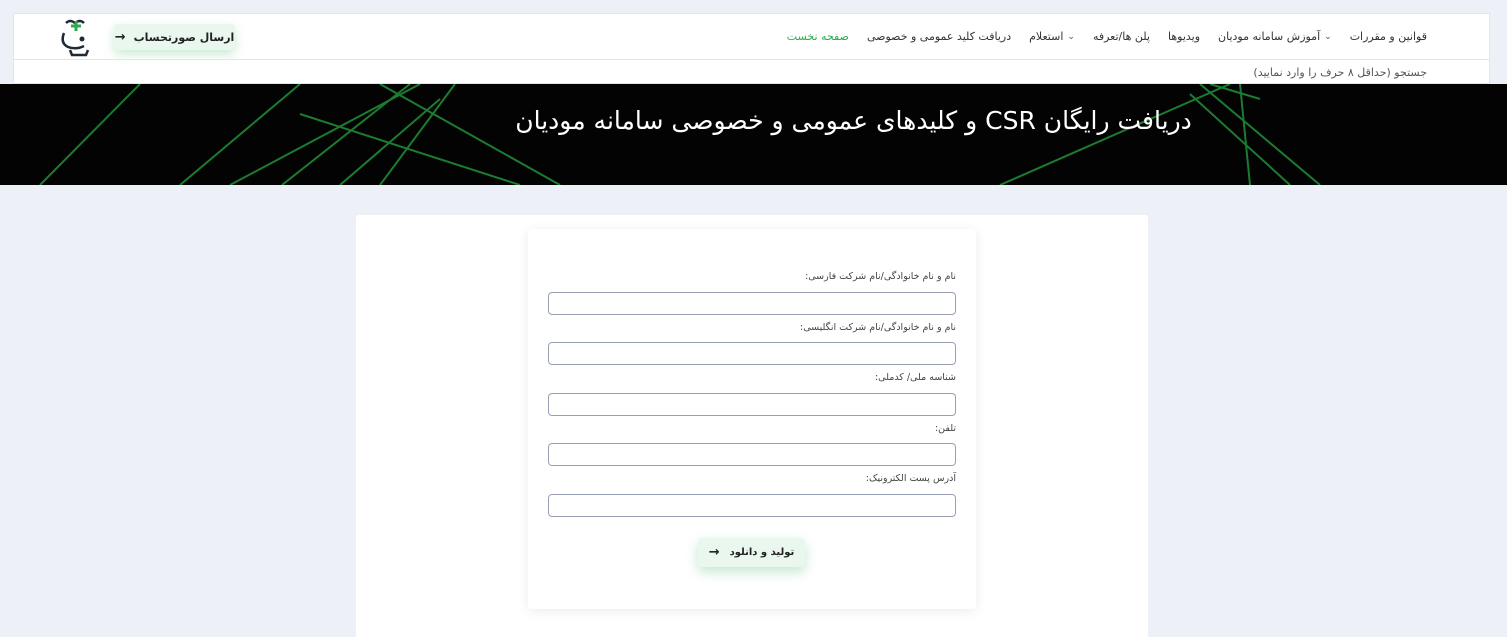  Describe the element at coordinates (752, 505) in the screenshot. I see `email-input` at that location.